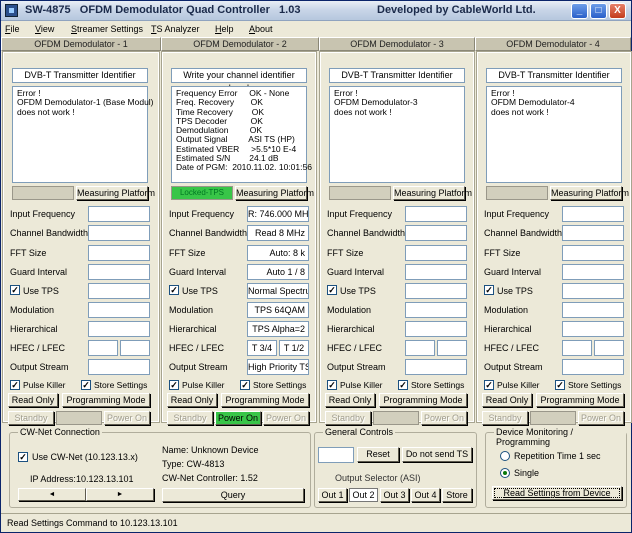  Describe the element at coordinates (34, 329) in the screenshot. I see `label-hier-1: Hierarchical` at that location.